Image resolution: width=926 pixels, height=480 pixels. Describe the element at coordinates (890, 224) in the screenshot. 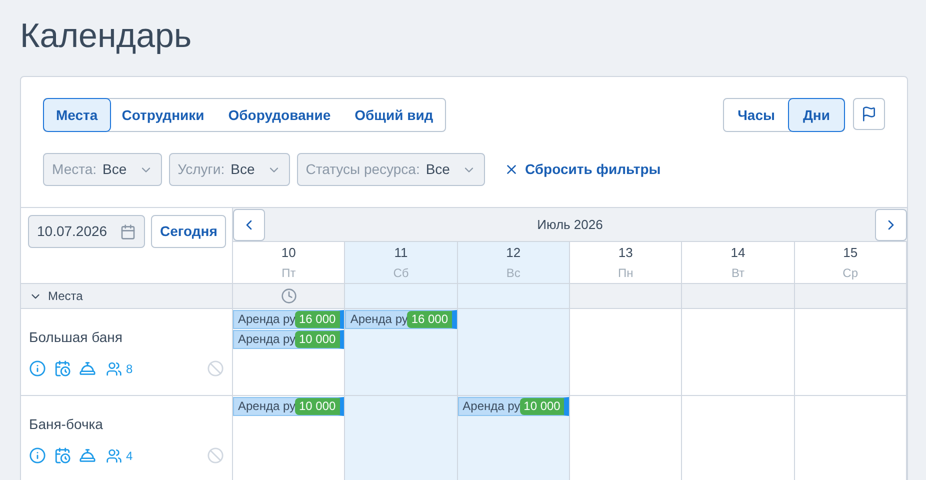

I see `next-button` at that location.